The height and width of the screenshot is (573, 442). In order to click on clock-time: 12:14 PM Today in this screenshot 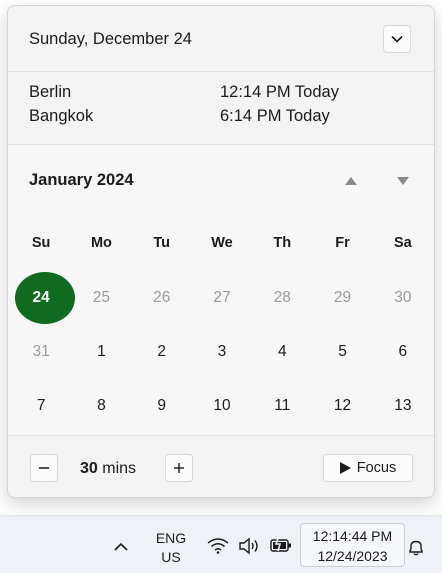, I will do `click(279, 92)`.